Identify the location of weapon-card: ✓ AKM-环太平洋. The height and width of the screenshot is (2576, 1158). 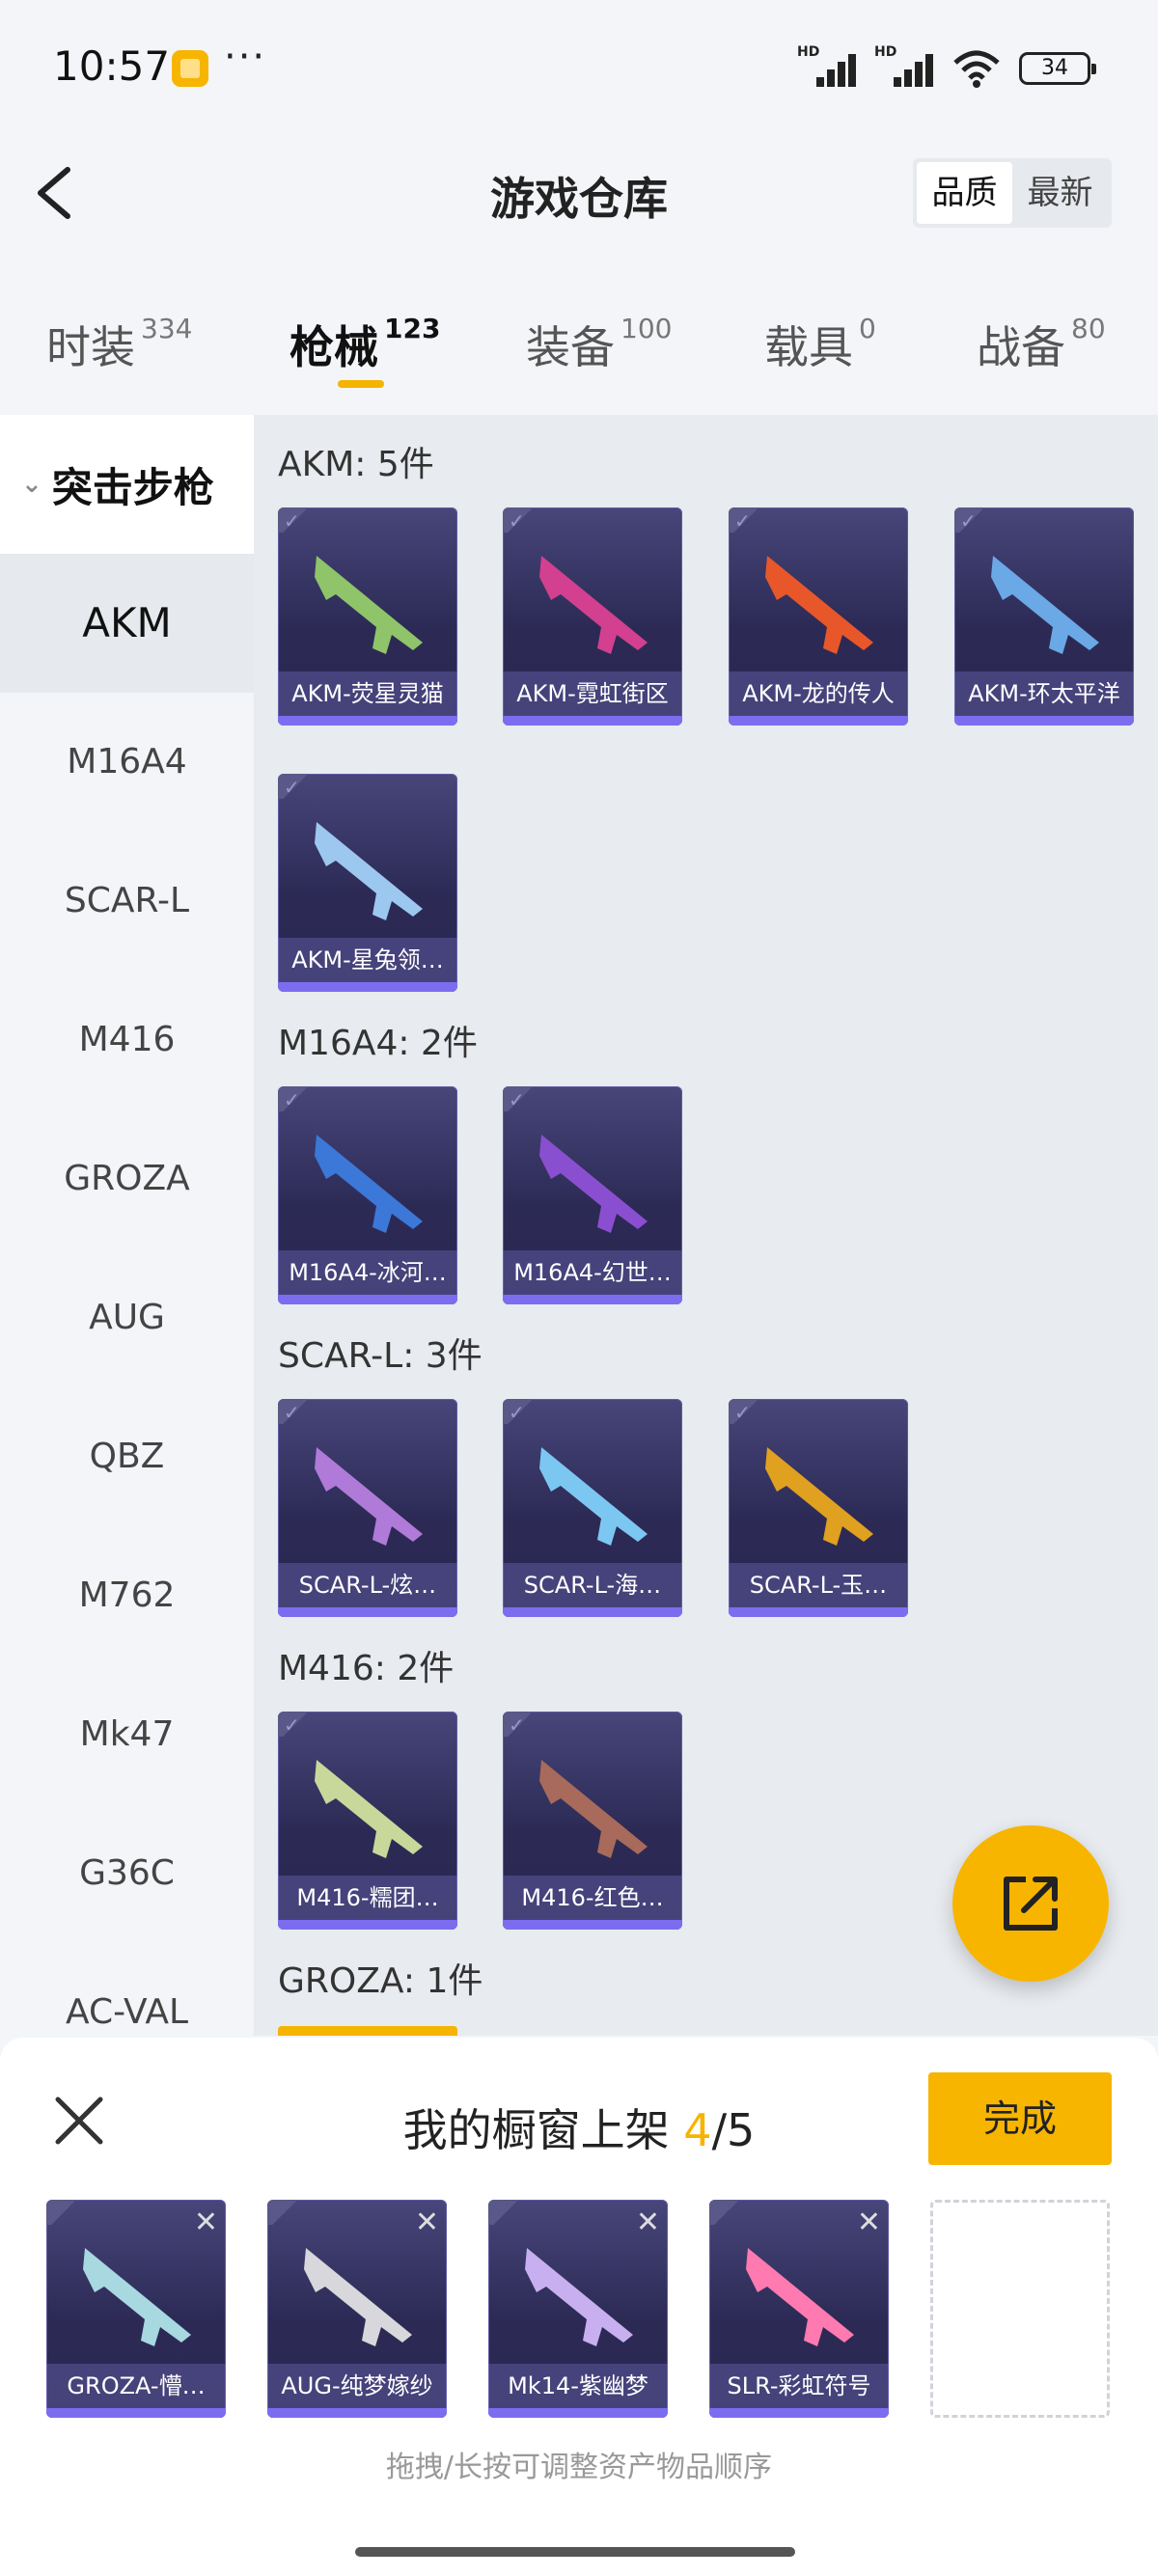
(1044, 617).